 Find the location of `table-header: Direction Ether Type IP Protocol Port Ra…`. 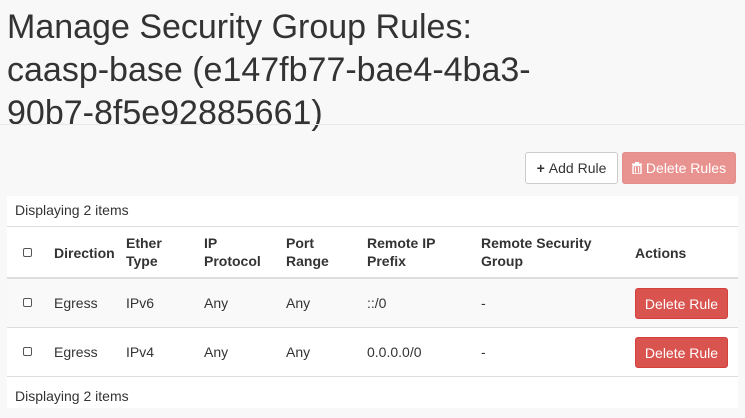

table-header: Direction Ether Type IP Protocol Port Ra… is located at coordinates (372, 252).